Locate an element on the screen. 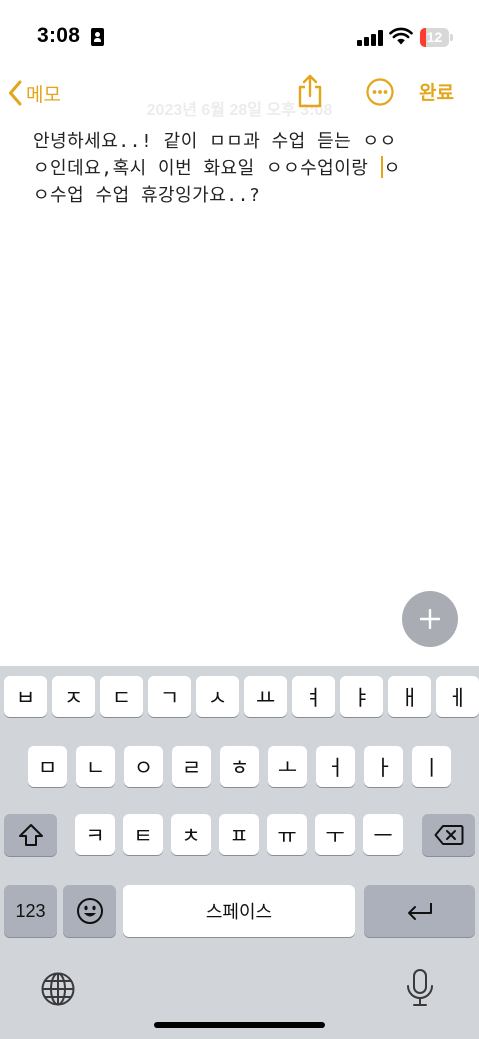 The width and height of the screenshot is (479, 1039). battery-indicator: 12 is located at coordinates (437, 37).